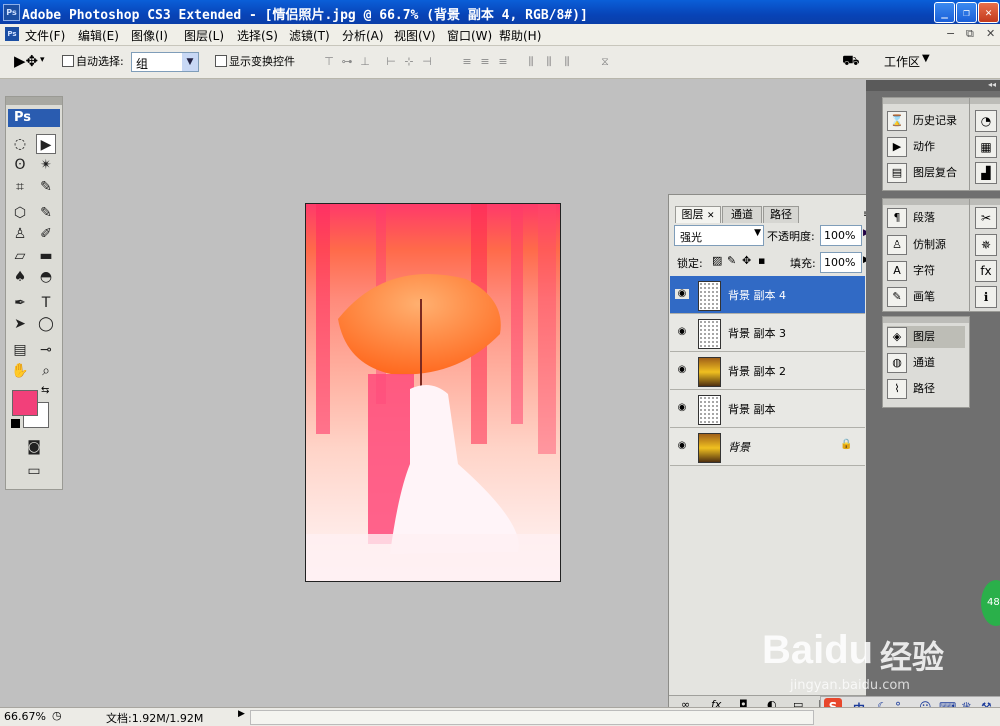 Image resolution: width=1000 pixels, height=726 pixels. What do you see at coordinates (986, 147) in the screenshot?
I see `swatches-icon: ▦` at bounding box center [986, 147].